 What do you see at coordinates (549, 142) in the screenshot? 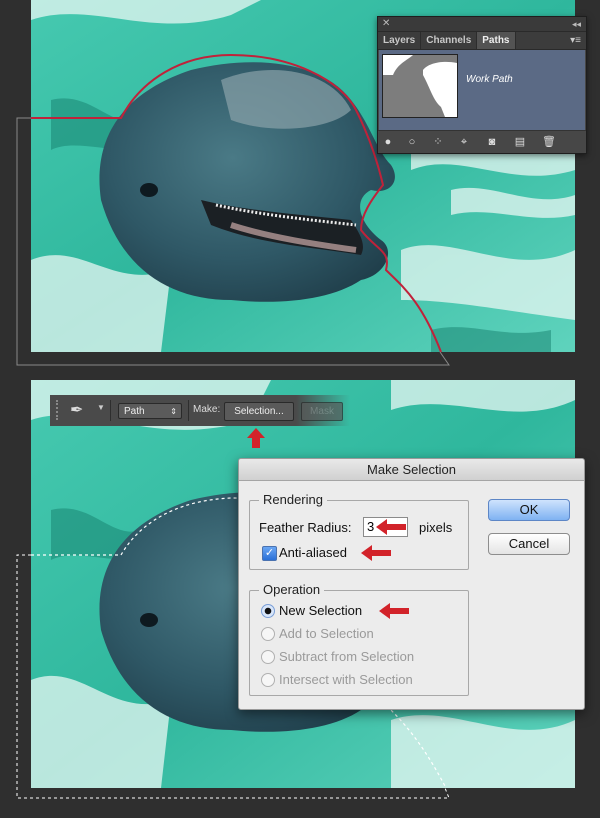
I see `trash-icon: 🗑` at bounding box center [549, 142].